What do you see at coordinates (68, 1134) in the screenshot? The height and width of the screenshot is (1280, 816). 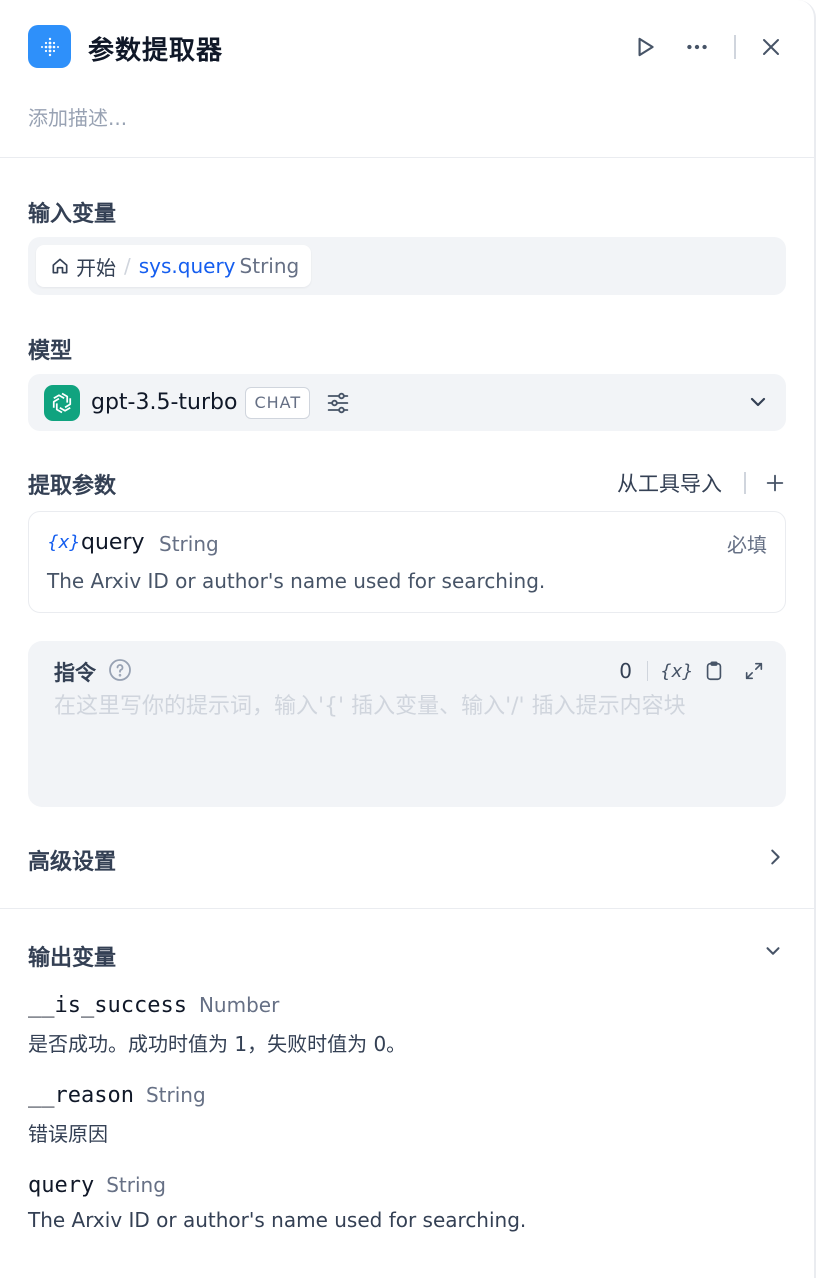 I see `output-var-description: 错误原因` at bounding box center [68, 1134].